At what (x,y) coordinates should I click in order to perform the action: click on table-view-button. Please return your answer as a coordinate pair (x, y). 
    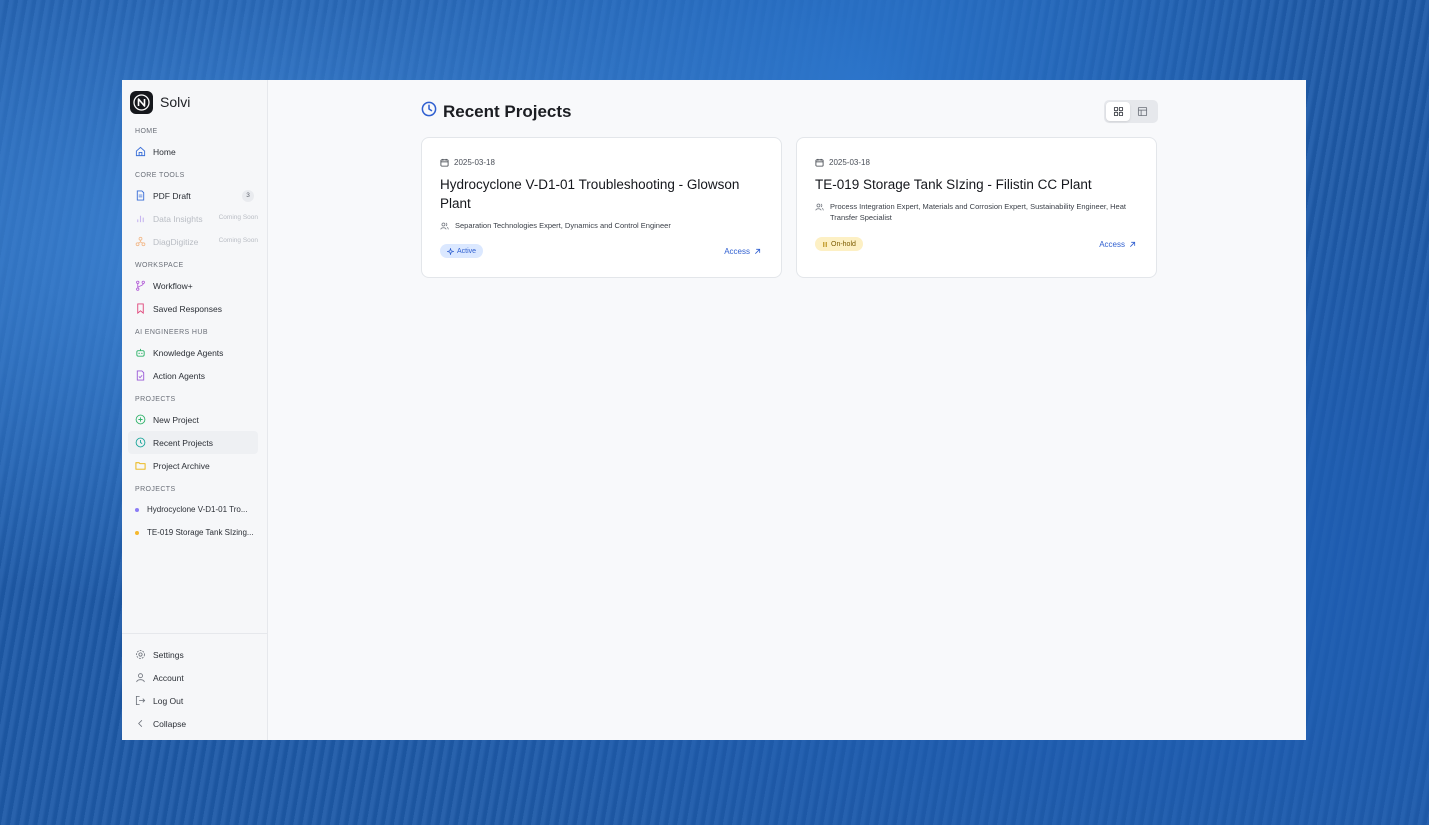
    Looking at the image, I should click on (1142, 111).